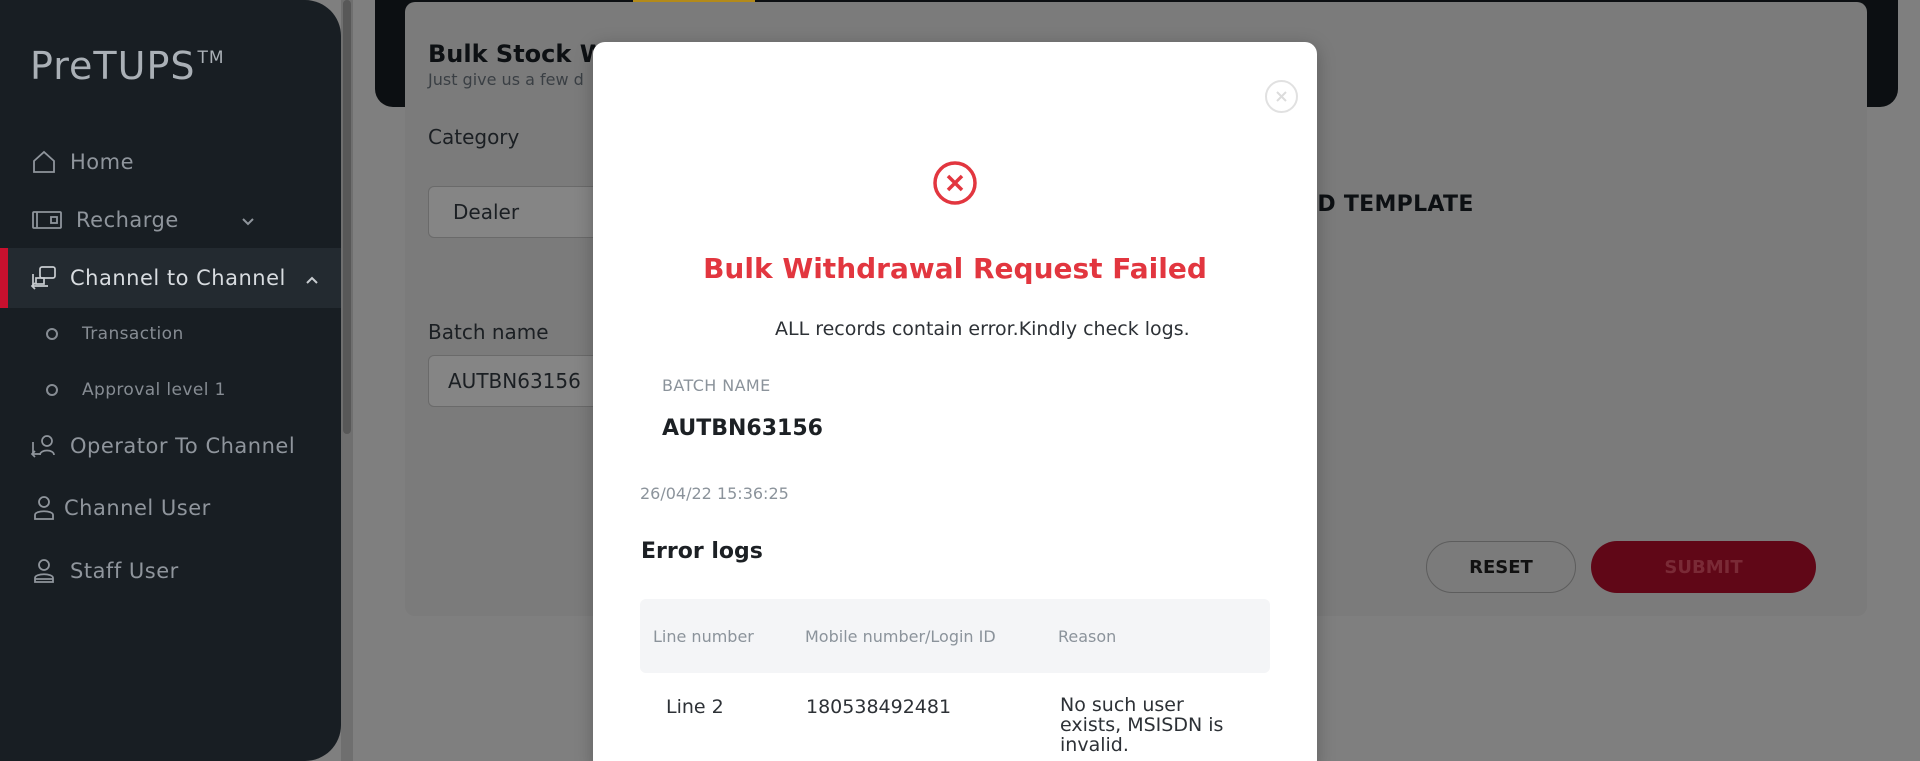  Describe the element at coordinates (347, 217) in the screenshot. I see `scrollbar-thumb` at that location.